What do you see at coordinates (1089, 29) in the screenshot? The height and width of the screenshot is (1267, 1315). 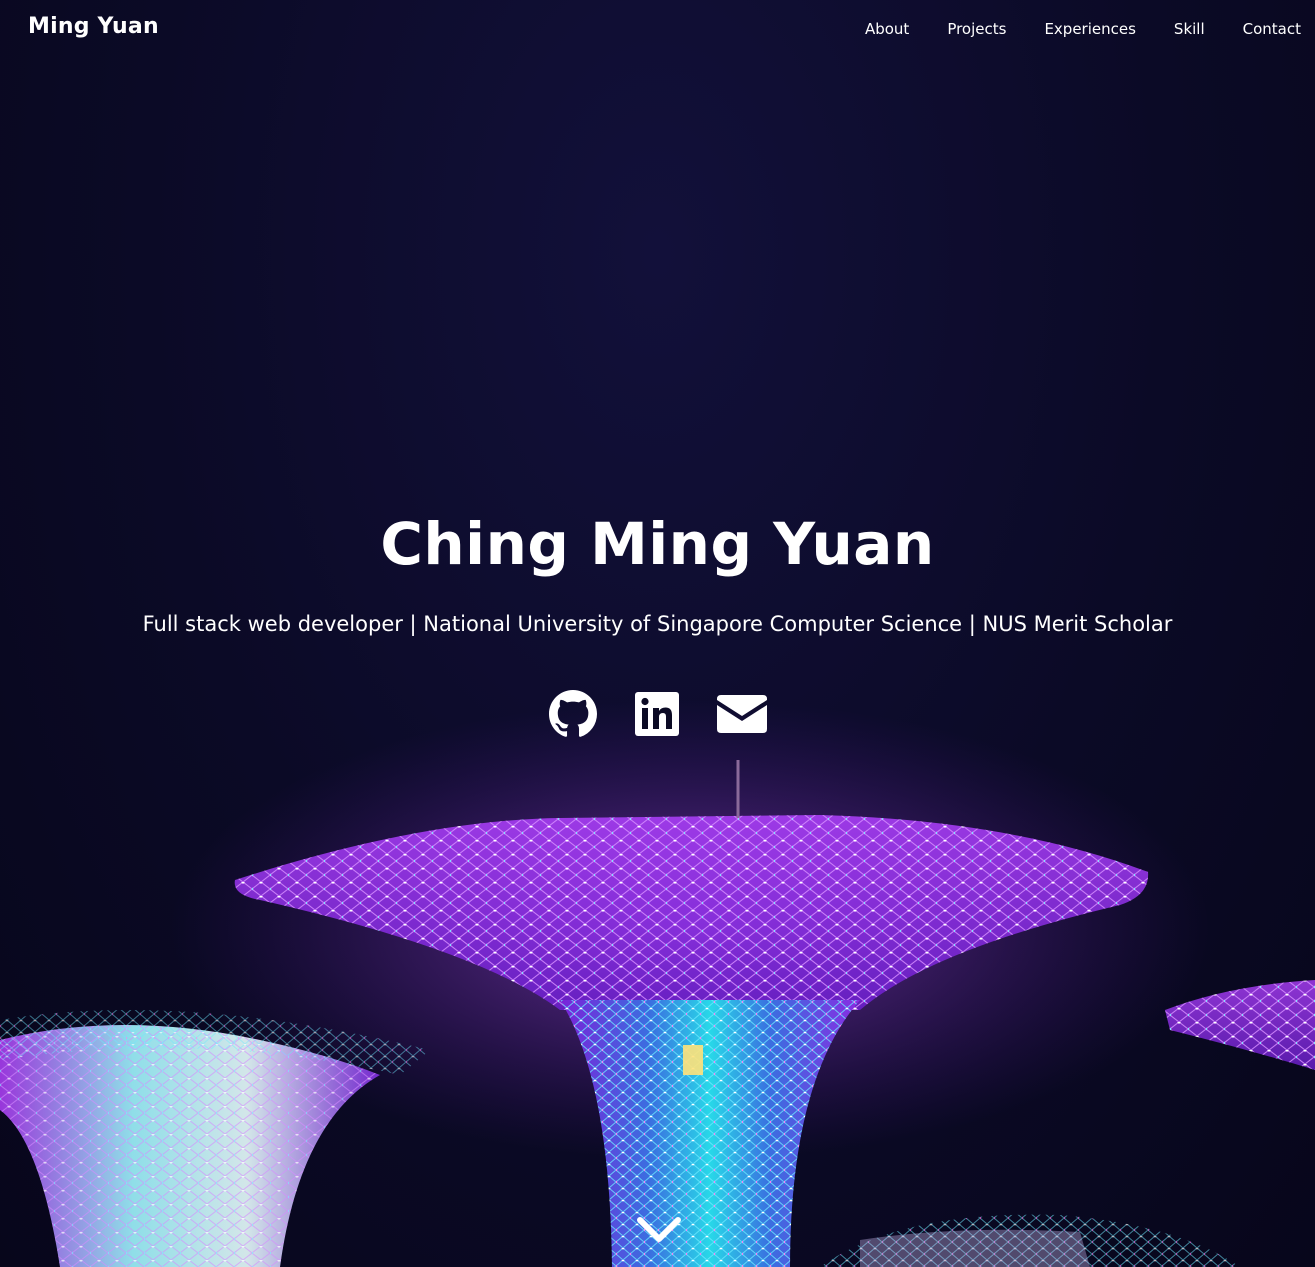 I see `nav-link-experiences: Experiences` at bounding box center [1089, 29].